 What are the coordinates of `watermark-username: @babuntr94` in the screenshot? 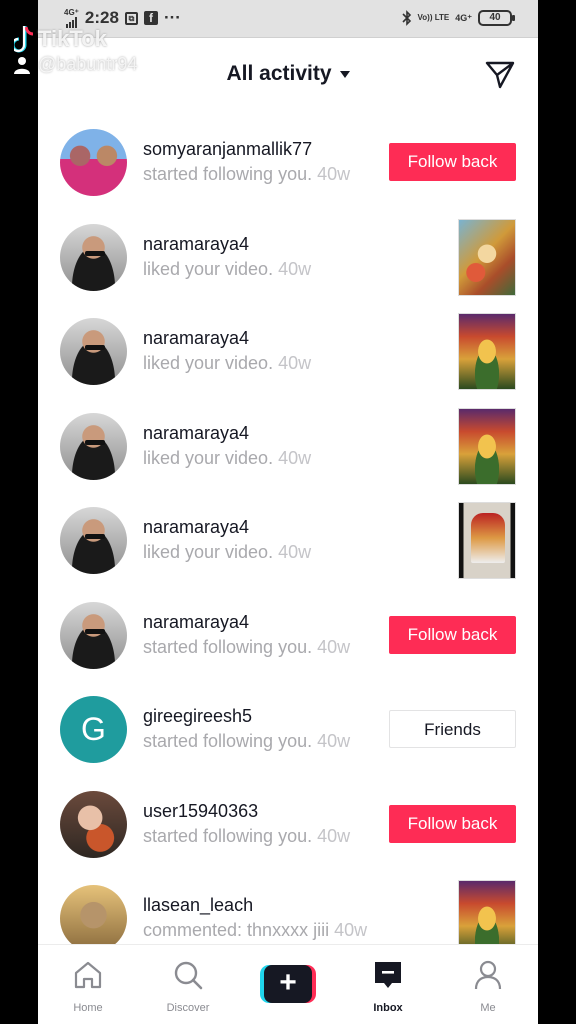 It's located at (88, 64).